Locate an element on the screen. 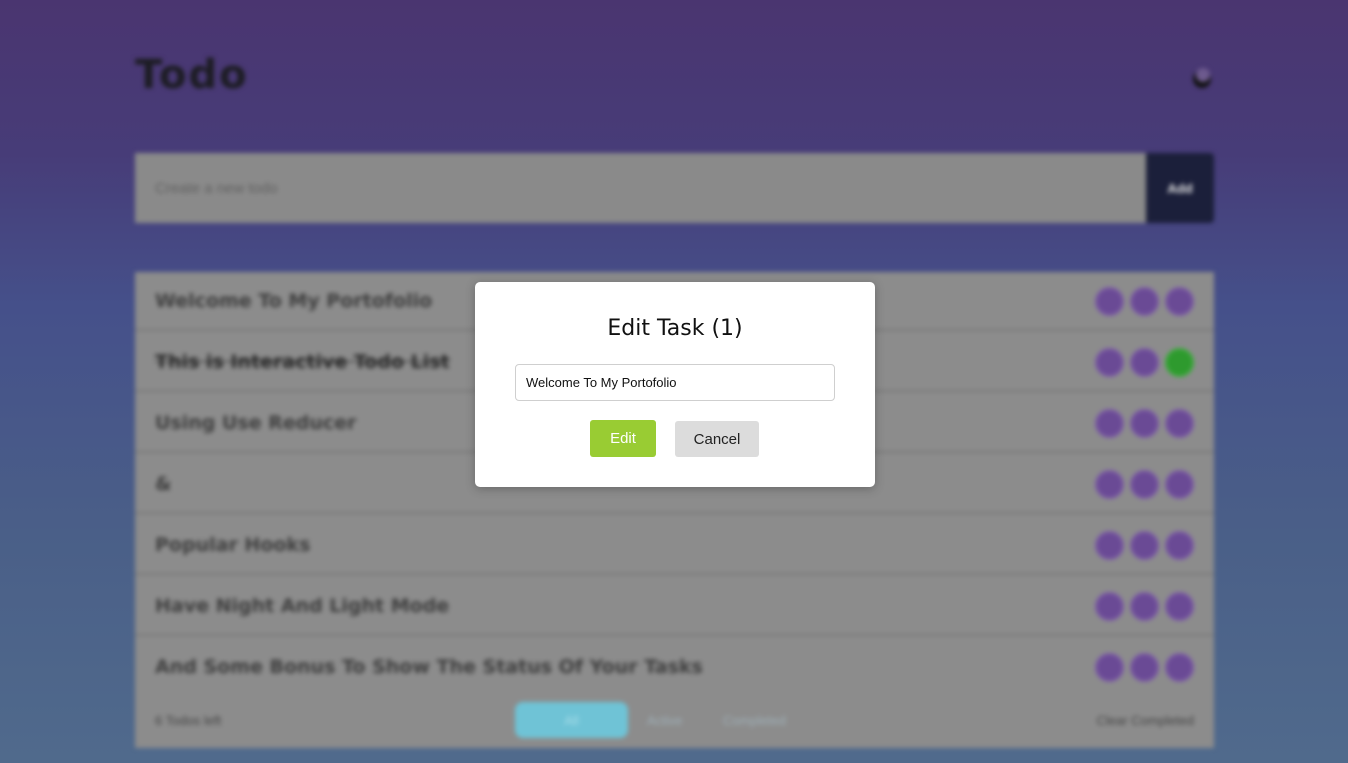  filter-active: Active is located at coordinates (664, 720).